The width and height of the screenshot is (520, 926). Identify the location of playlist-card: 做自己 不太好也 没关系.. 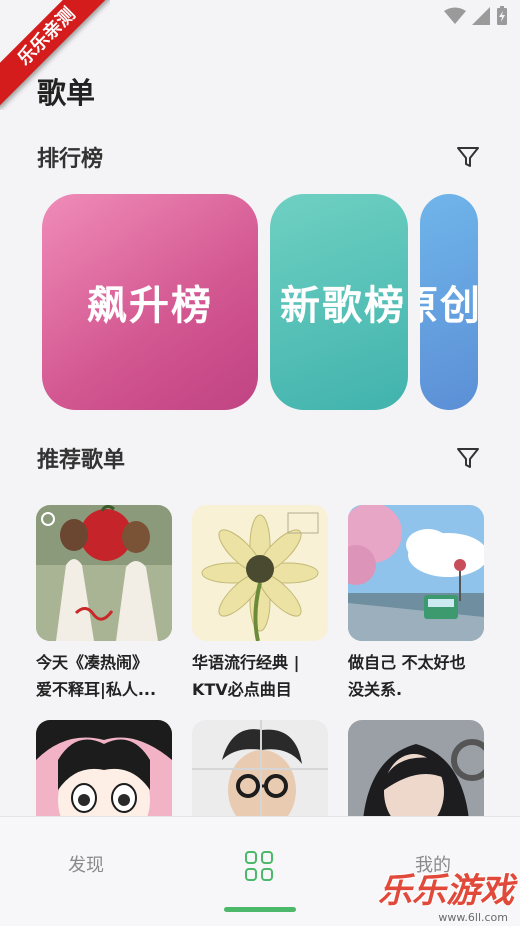
(416, 604).